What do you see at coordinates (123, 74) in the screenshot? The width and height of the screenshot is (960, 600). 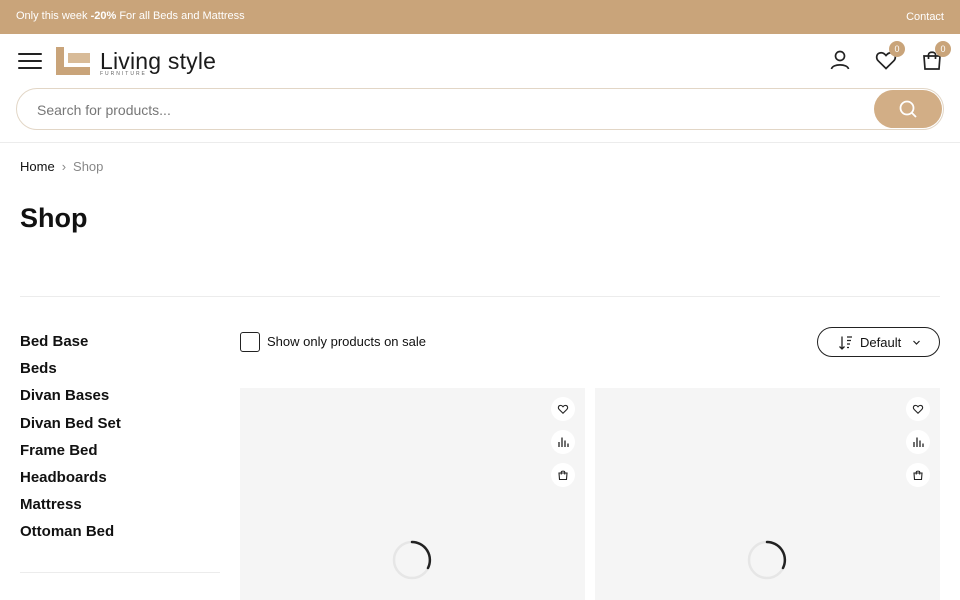 I see `logo-subtext: FURNITURE` at bounding box center [123, 74].